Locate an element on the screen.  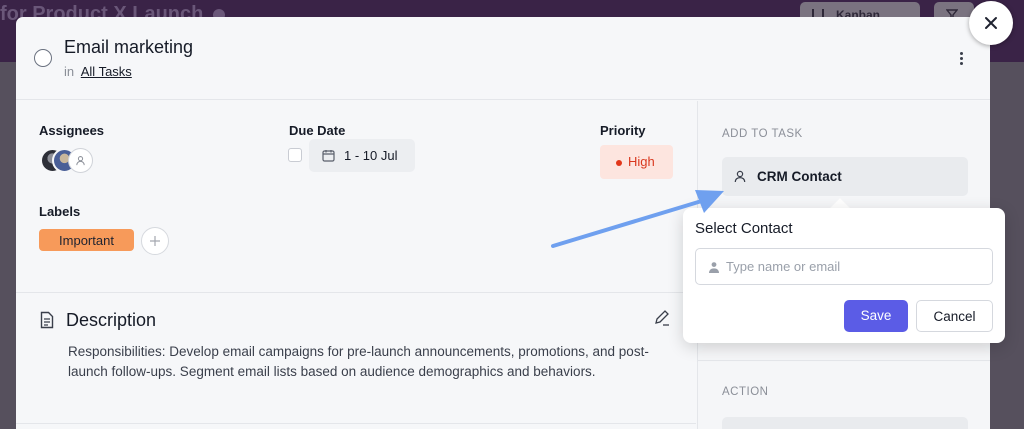
due-date-chip: 1 - 10 Jul is located at coordinates (362, 155).